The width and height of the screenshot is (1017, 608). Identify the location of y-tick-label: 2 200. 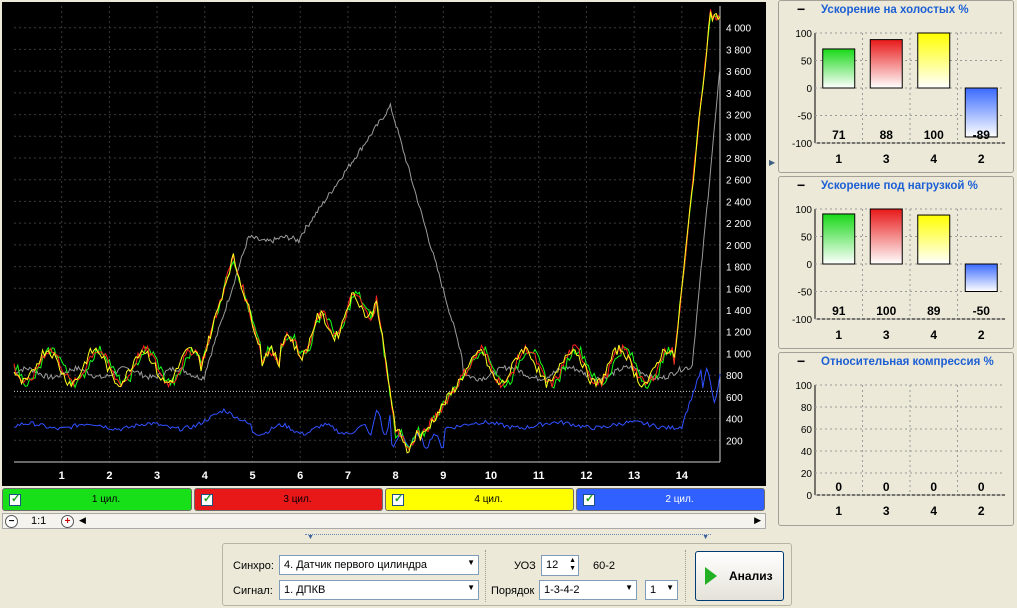
(738, 224).